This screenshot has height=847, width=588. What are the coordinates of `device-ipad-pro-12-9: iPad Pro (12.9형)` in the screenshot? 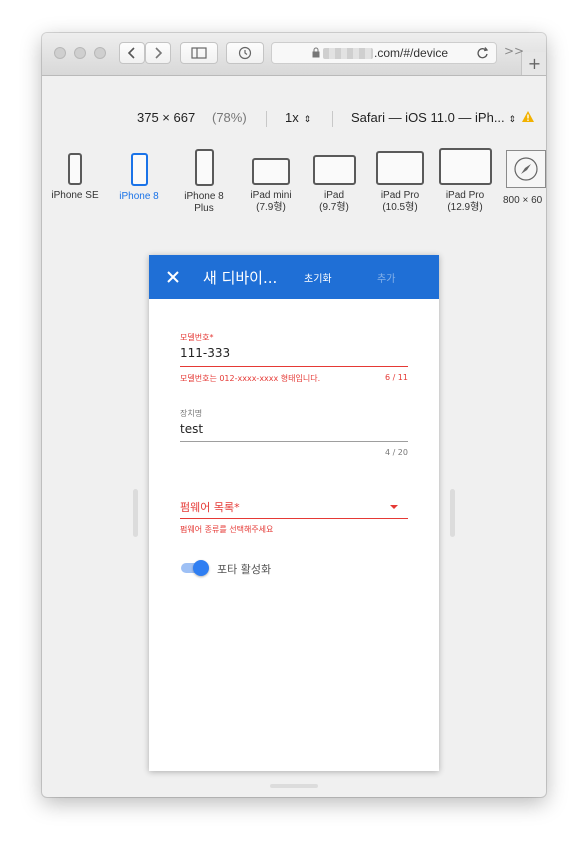 It's located at (465, 181).